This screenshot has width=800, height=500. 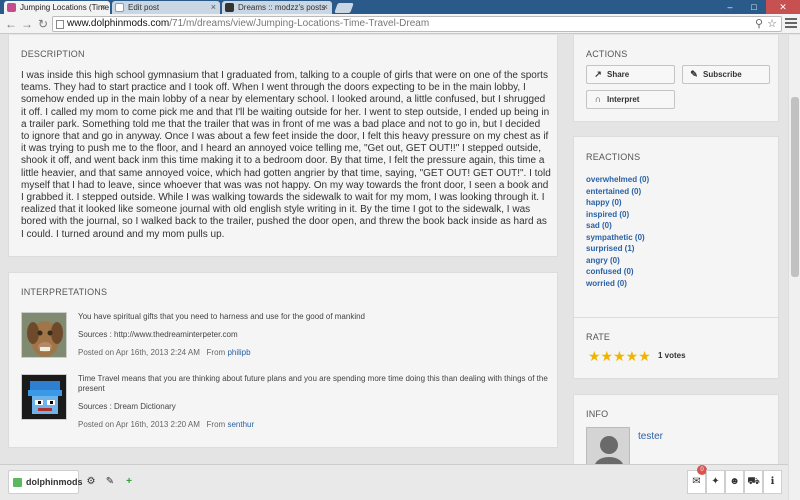 I want to click on reaction-entertained: entertained (0), so click(x=613, y=191).